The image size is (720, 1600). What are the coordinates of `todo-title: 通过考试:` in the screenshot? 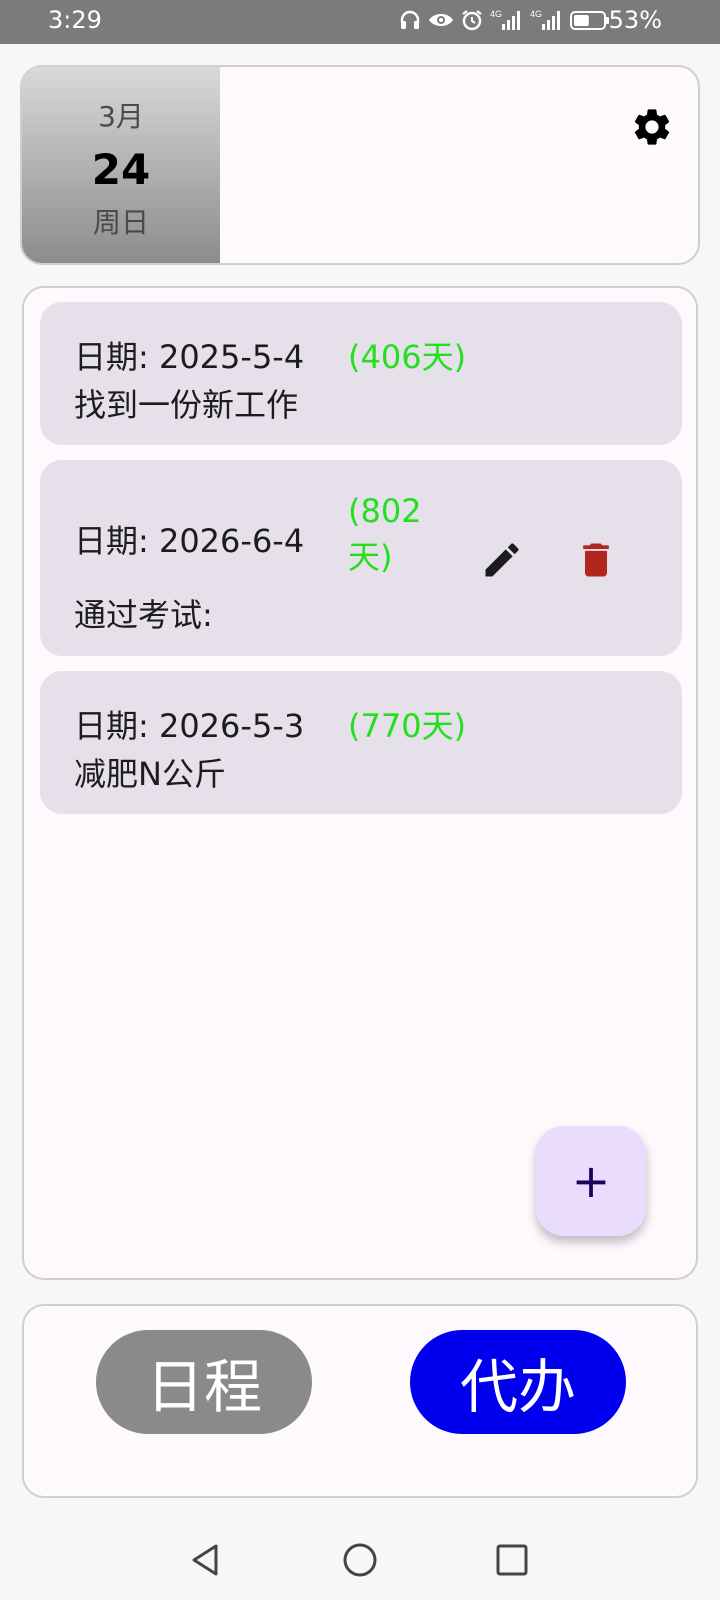 It's located at (143, 615).